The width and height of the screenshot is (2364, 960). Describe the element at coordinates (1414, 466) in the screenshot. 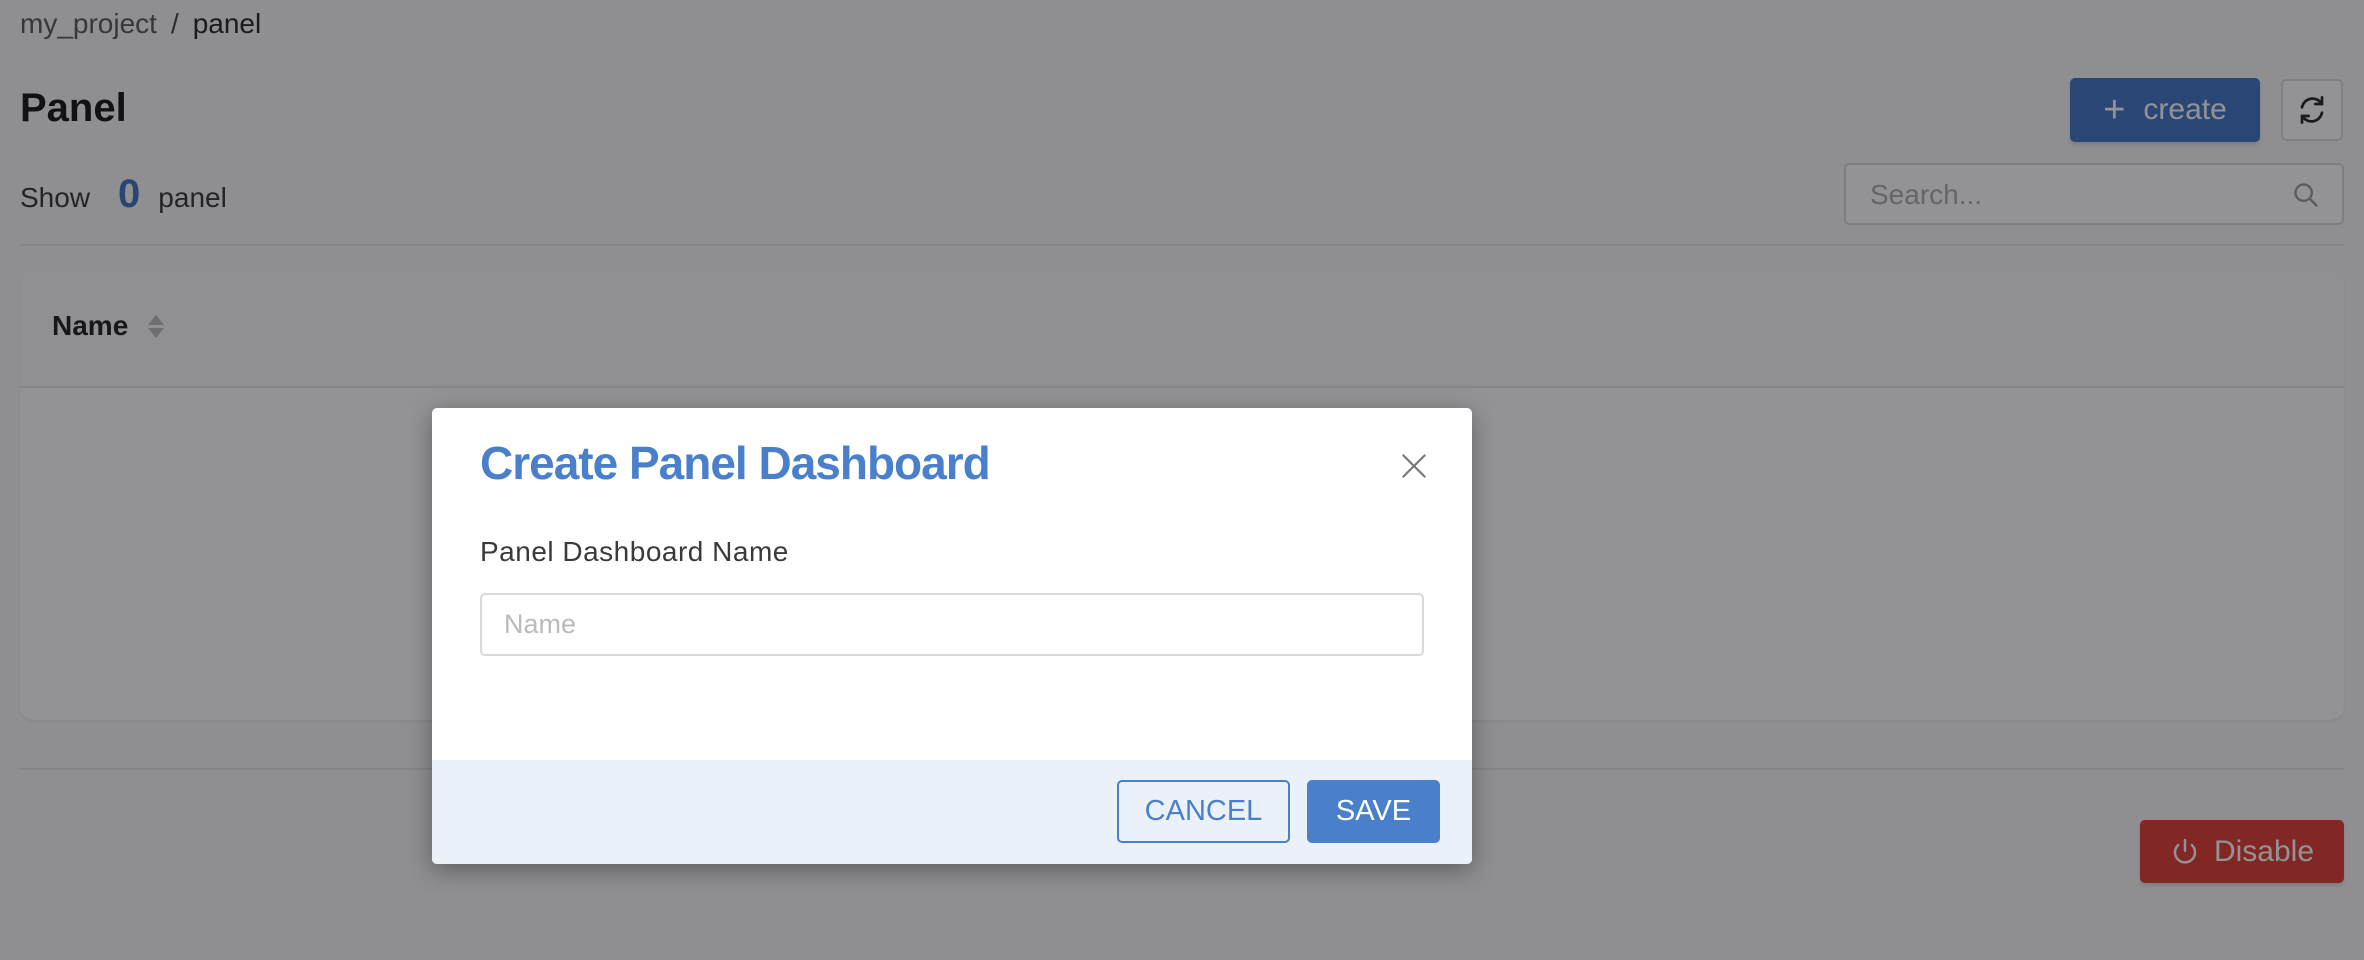

I see `close-icon` at that location.